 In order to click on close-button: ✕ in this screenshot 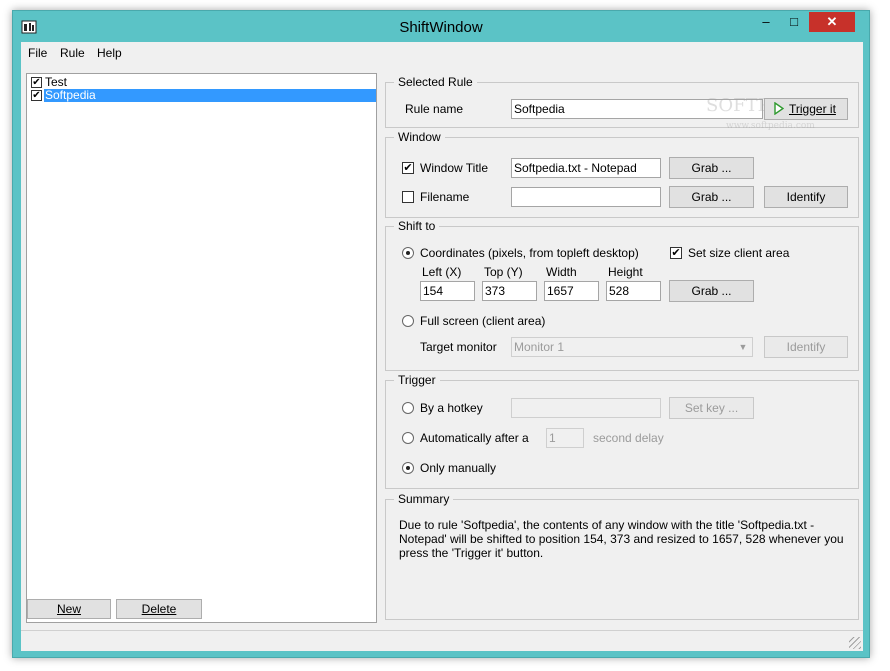, I will do `click(832, 22)`.